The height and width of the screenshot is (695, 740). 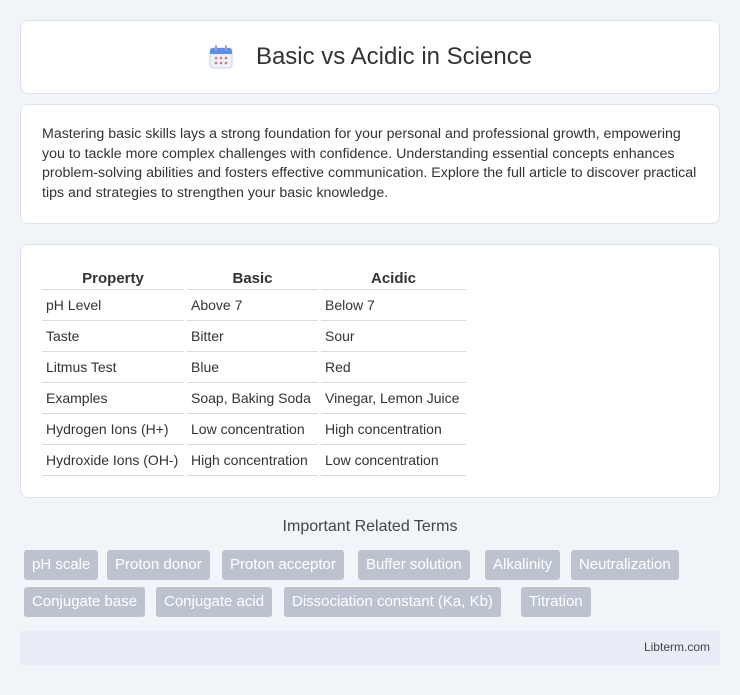 What do you see at coordinates (283, 565) in the screenshot?
I see `term-tag-proton-acceptor: Proton acceptor` at bounding box center [283, 565].